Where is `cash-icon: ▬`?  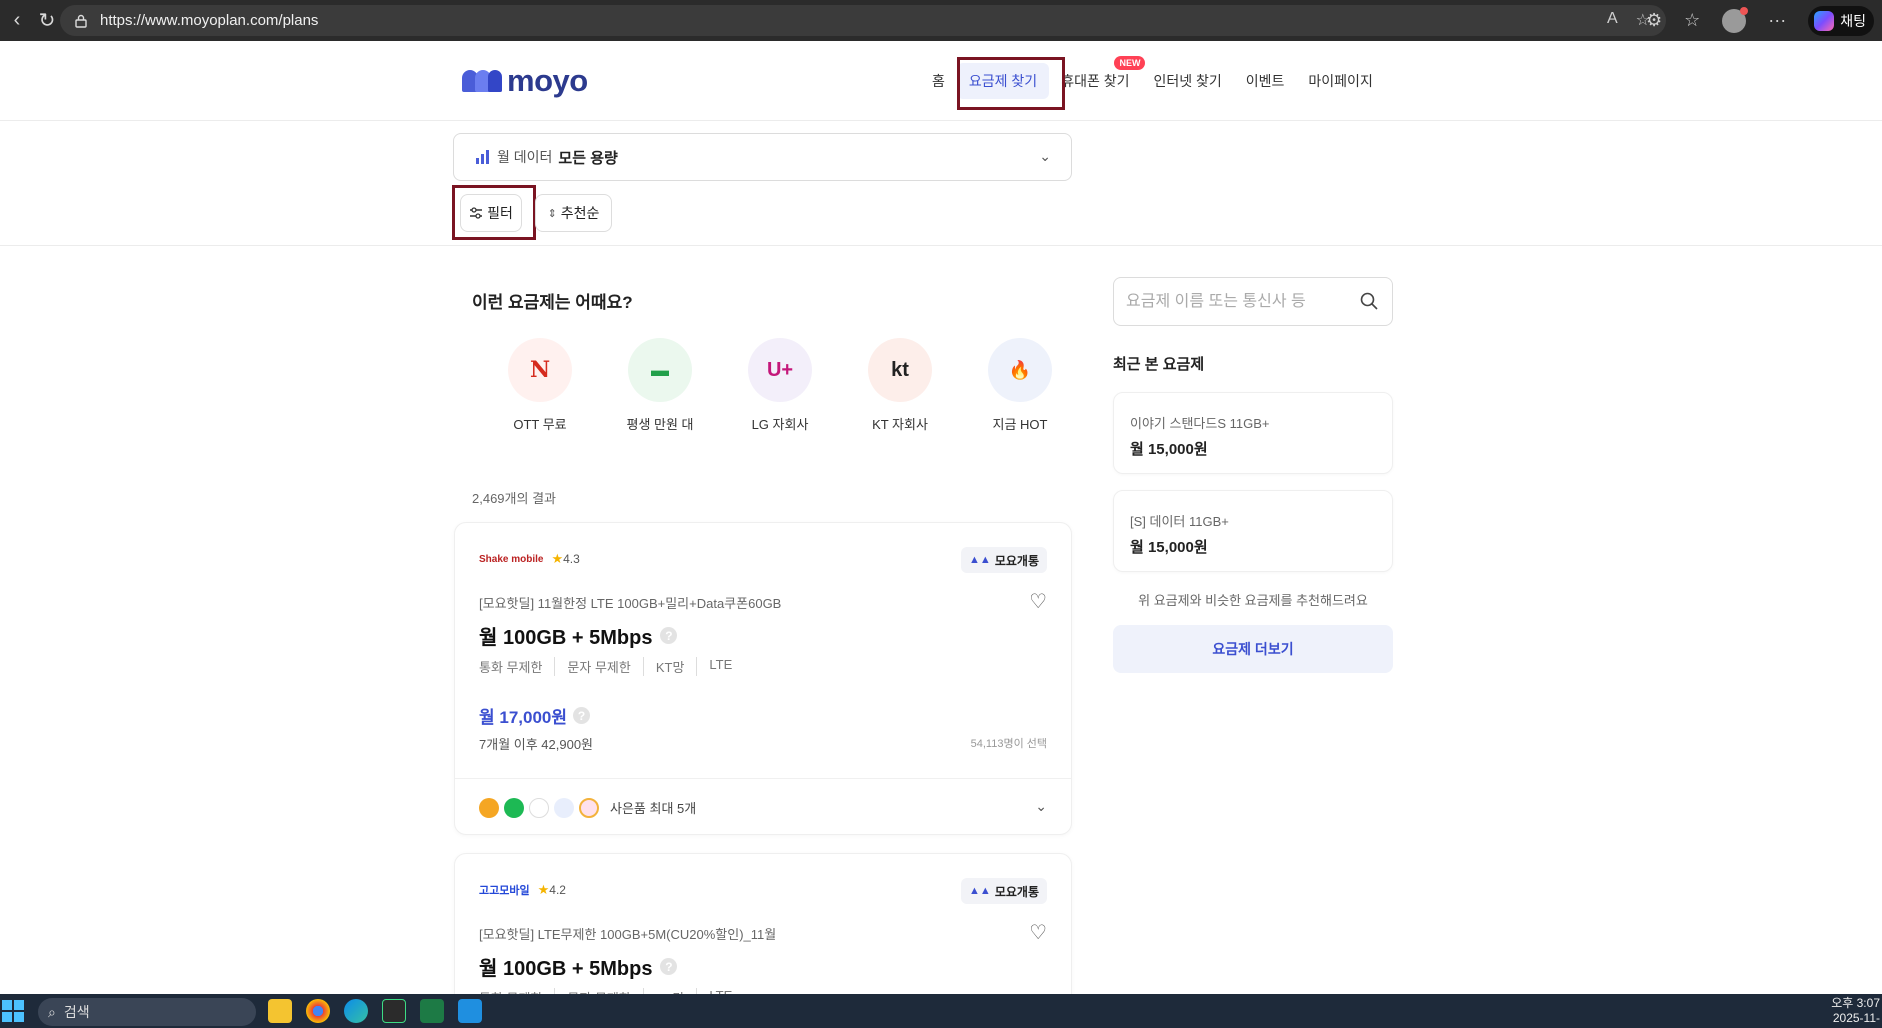 cash-icon: ▬ is located at coordinates (660, 370).